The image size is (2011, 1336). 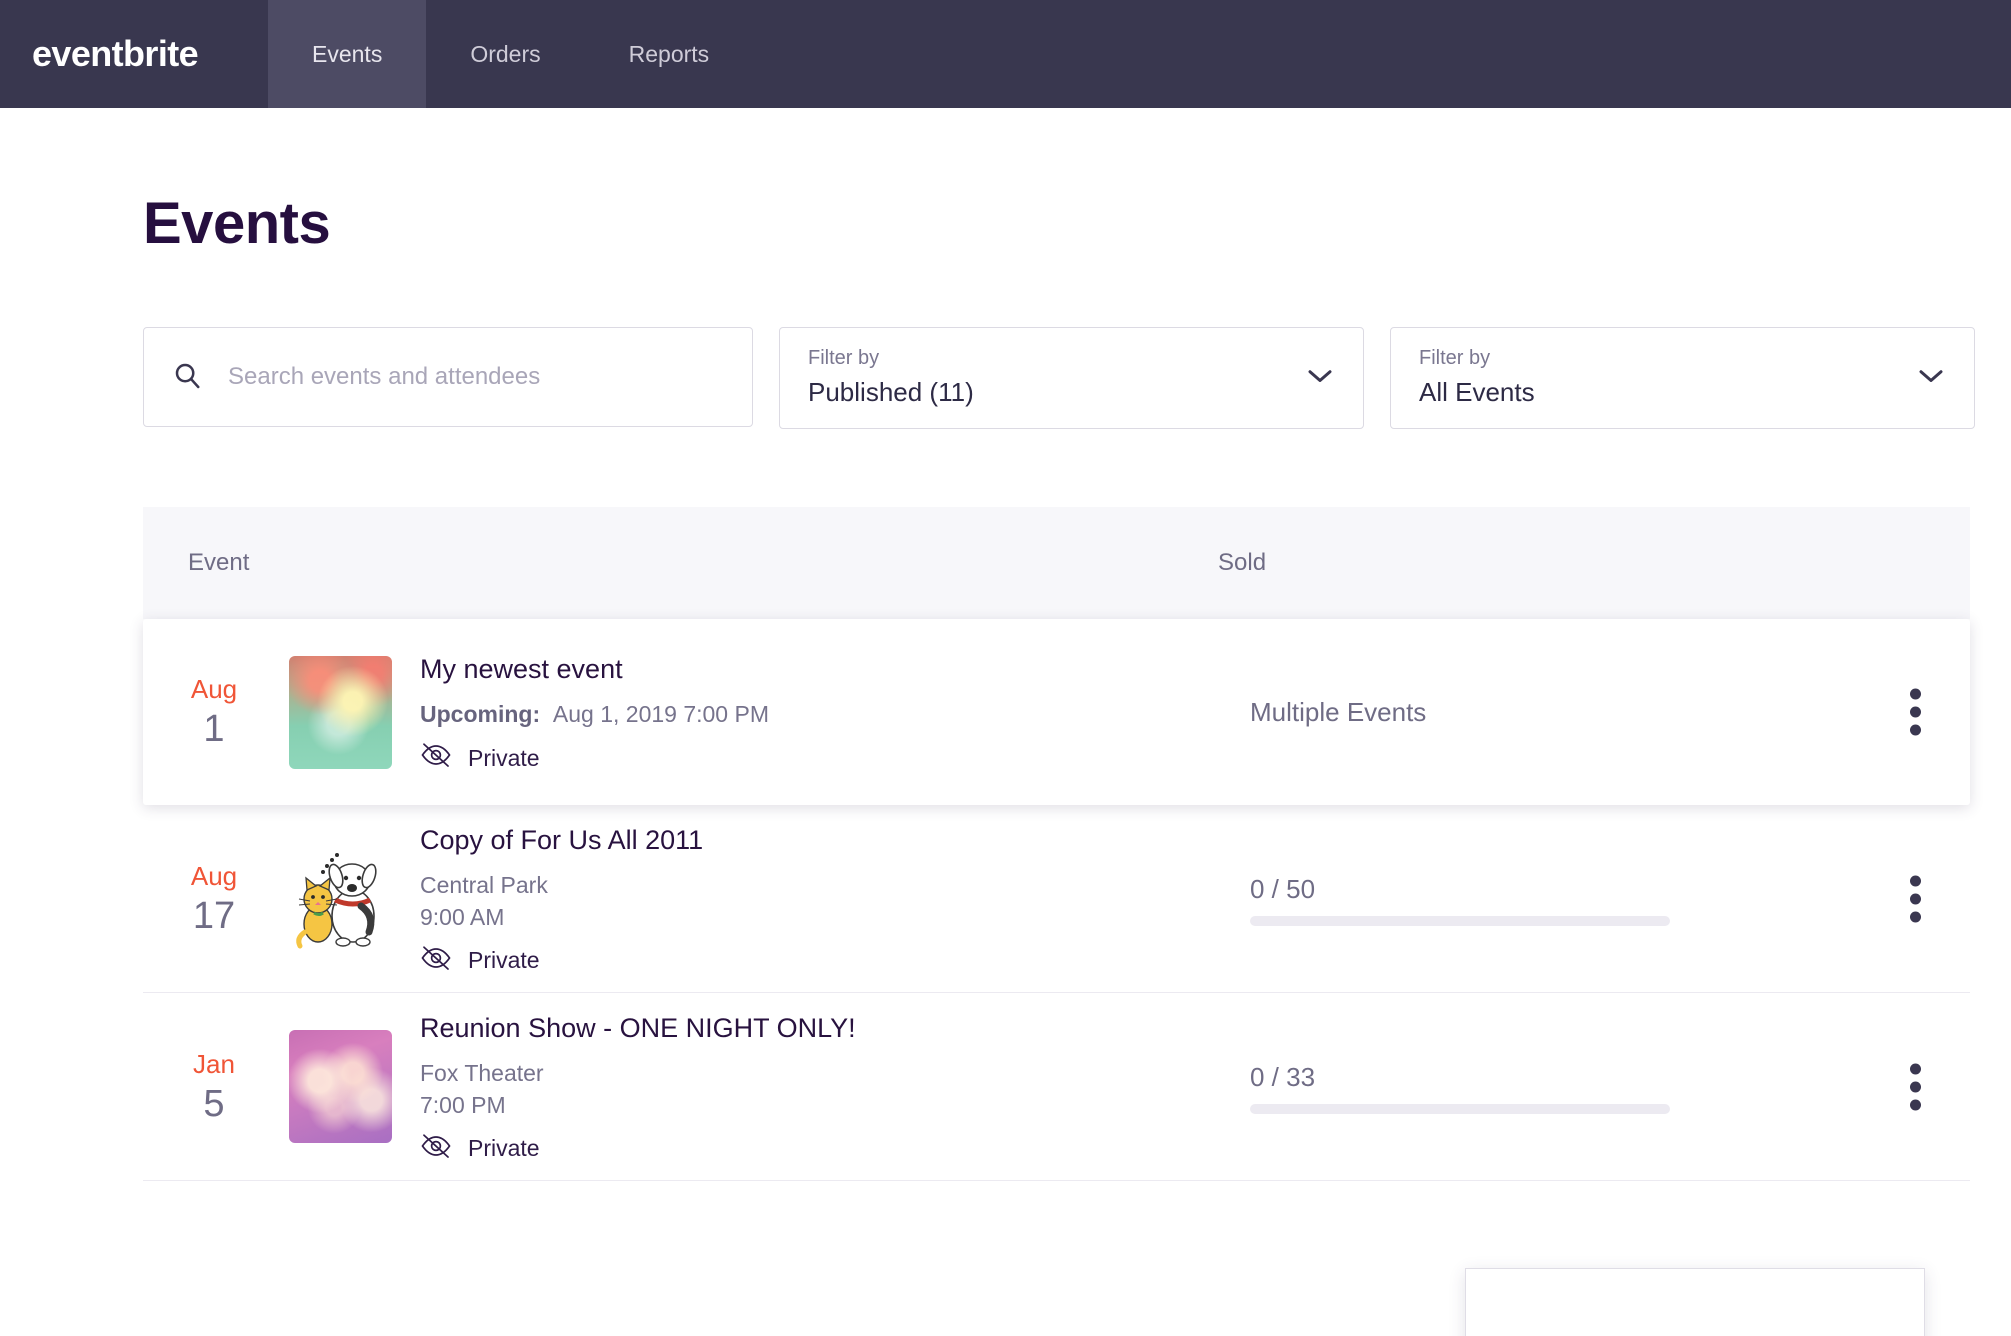 I want to click on event-date-day: 5, so click(x=214, y=1103).